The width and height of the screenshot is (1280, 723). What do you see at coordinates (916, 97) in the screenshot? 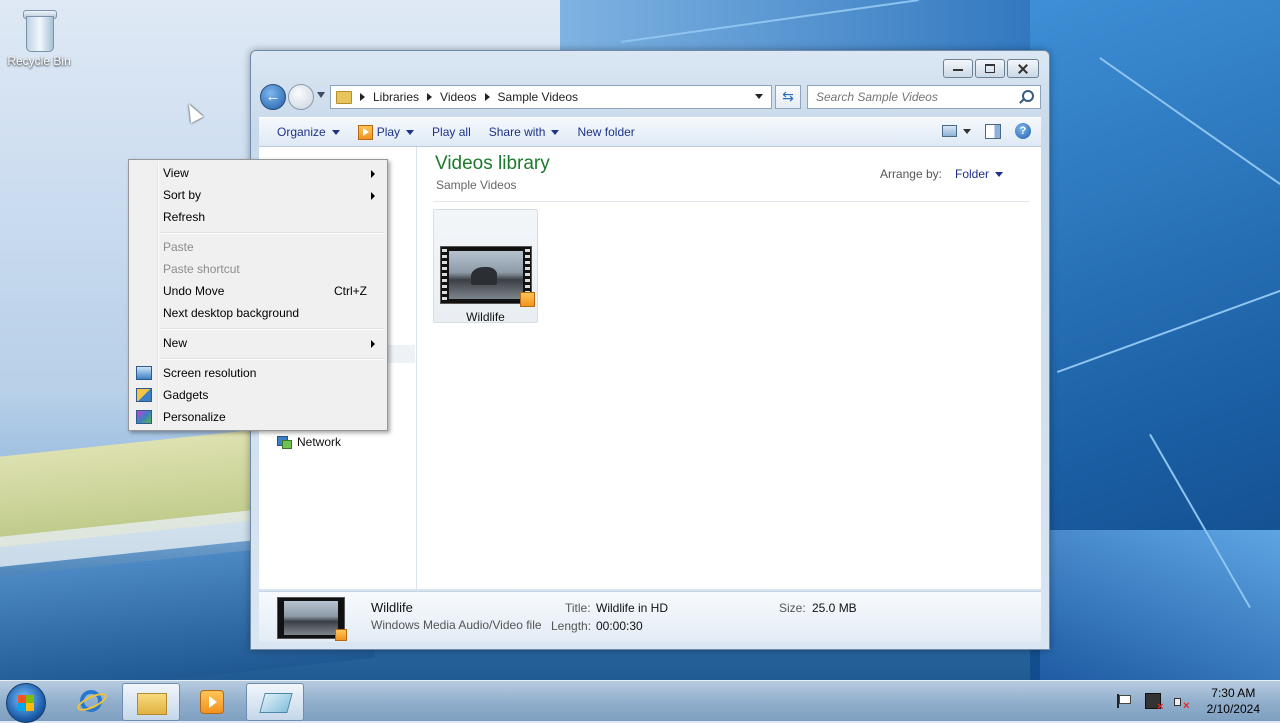
I see `search-input` at bounding box center [916, 97].